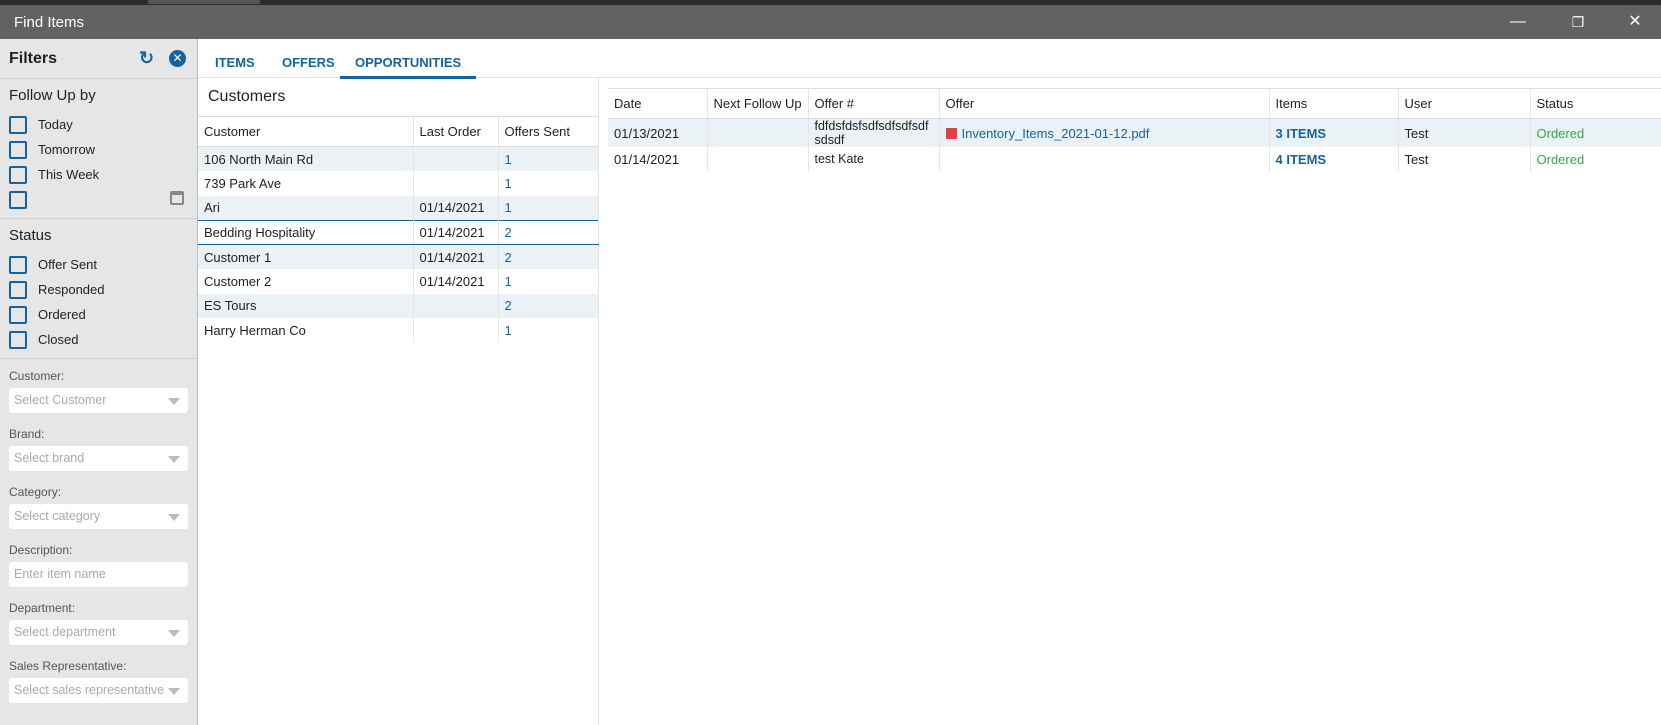 The width and height of the screenshot is (1661, 725). I want to click on filters-title: Filters, so click(33, 58).